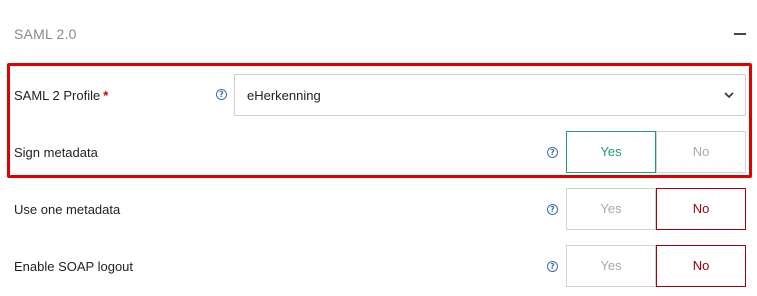  I want to click on collapse-button, so click(740, 34).